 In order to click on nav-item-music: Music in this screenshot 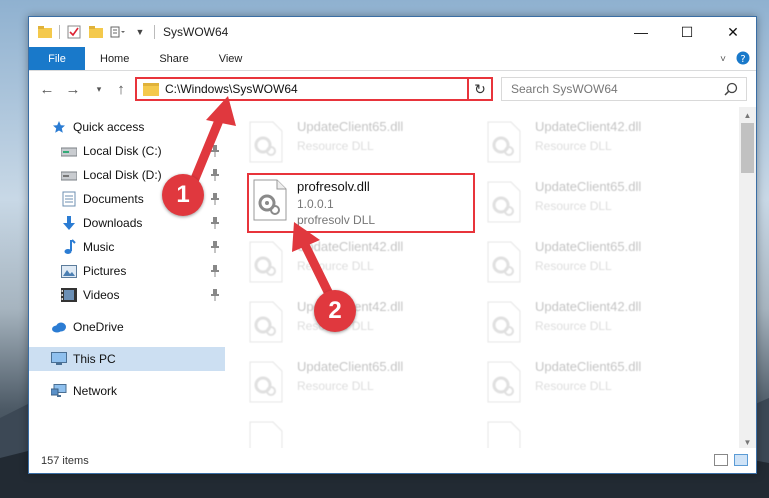, I will do `click(127, 247)`.